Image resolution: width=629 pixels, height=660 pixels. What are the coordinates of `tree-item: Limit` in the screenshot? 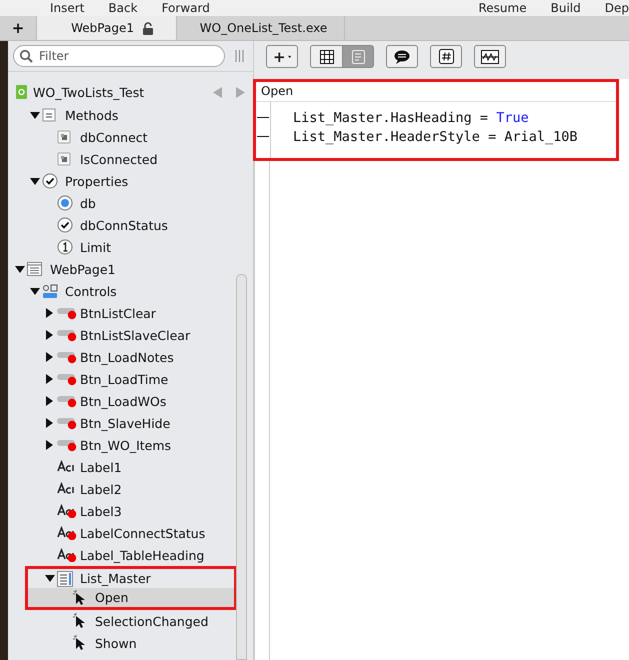 It's located at (130, 247).